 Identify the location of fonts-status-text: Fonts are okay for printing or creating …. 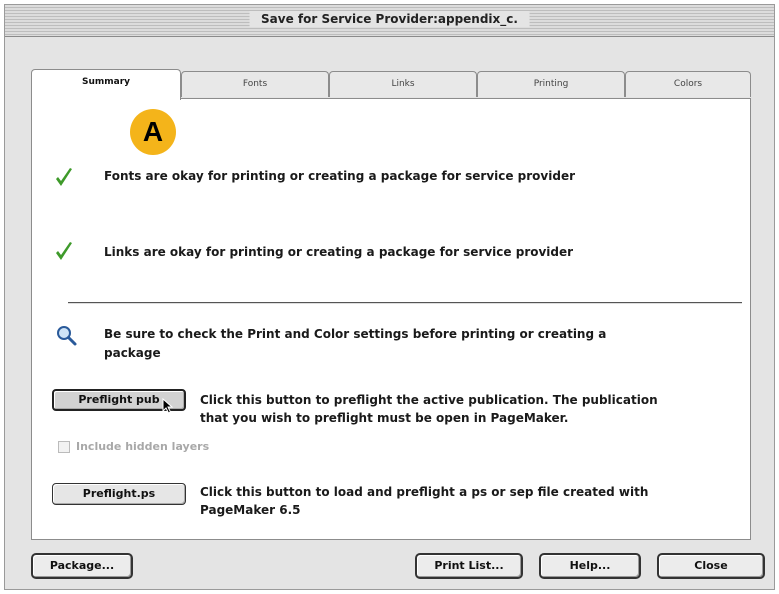
(340, 176).